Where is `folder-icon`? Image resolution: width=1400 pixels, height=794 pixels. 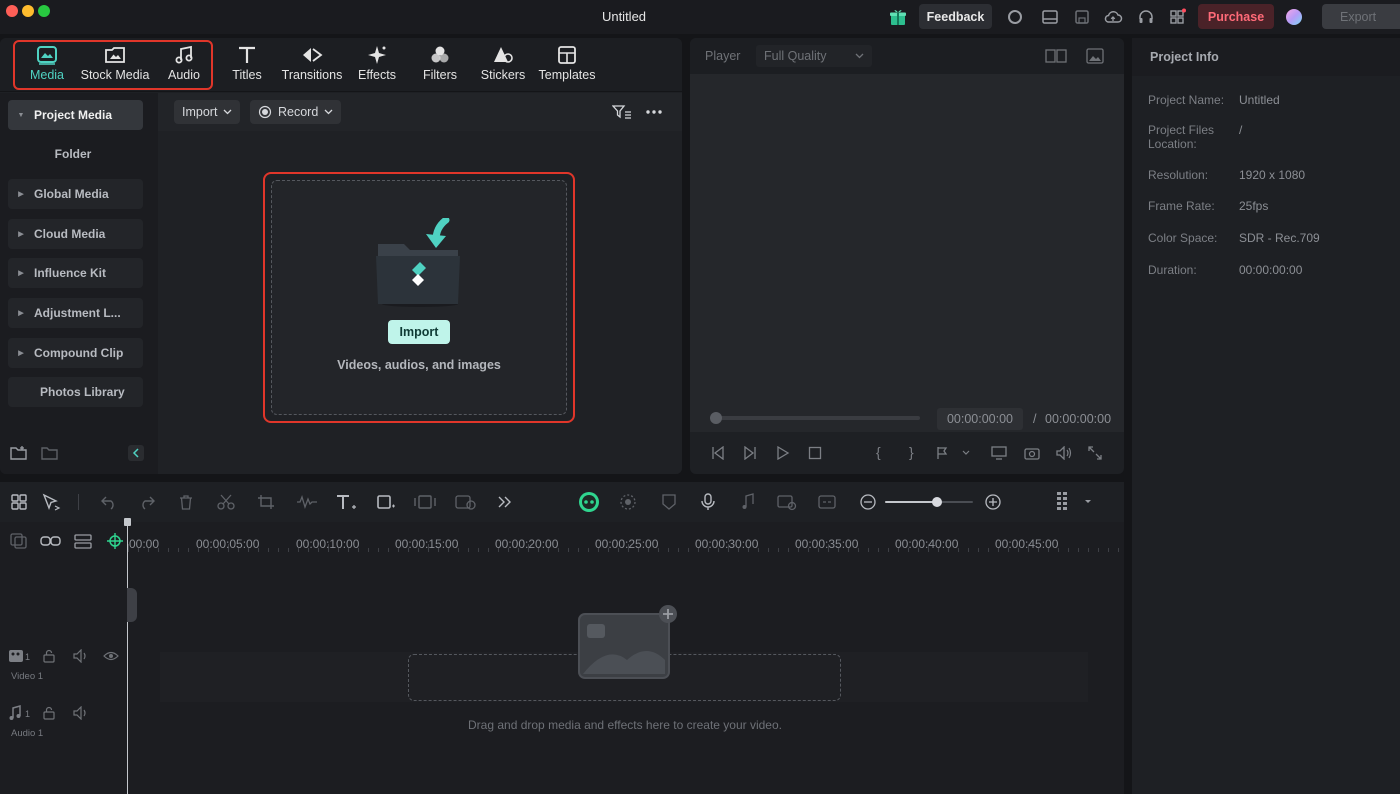
folder-icon is located at coordinates (50, 453).